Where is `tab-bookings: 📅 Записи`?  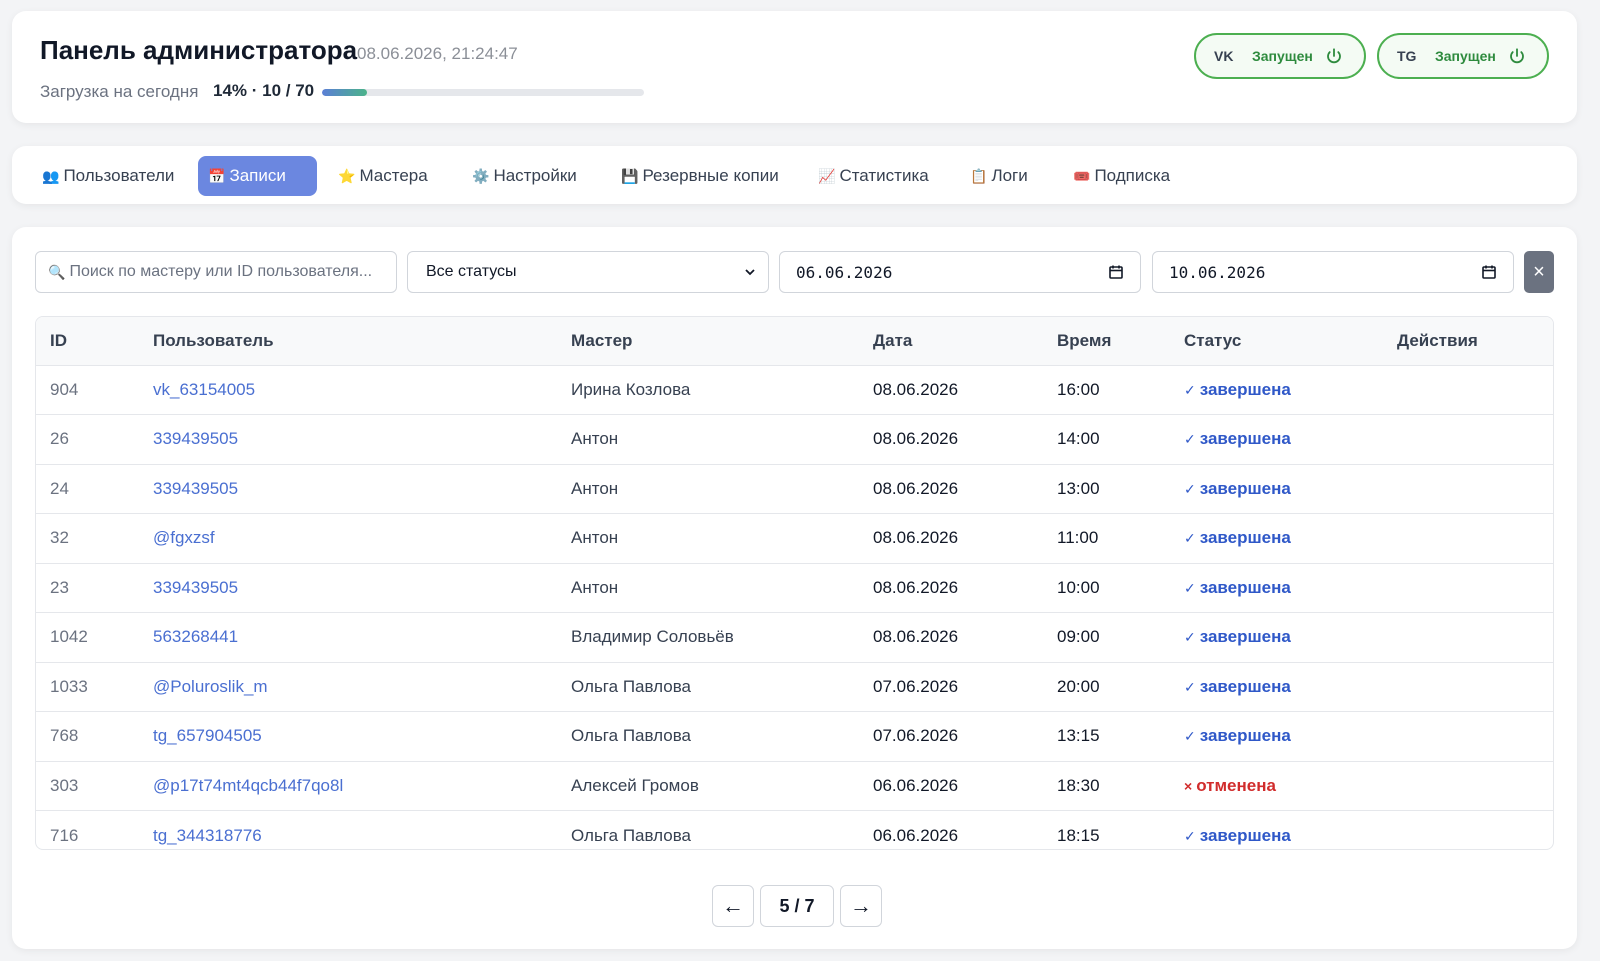 tab-bookings: 📅 Записи is located at coordinates (257, 176).